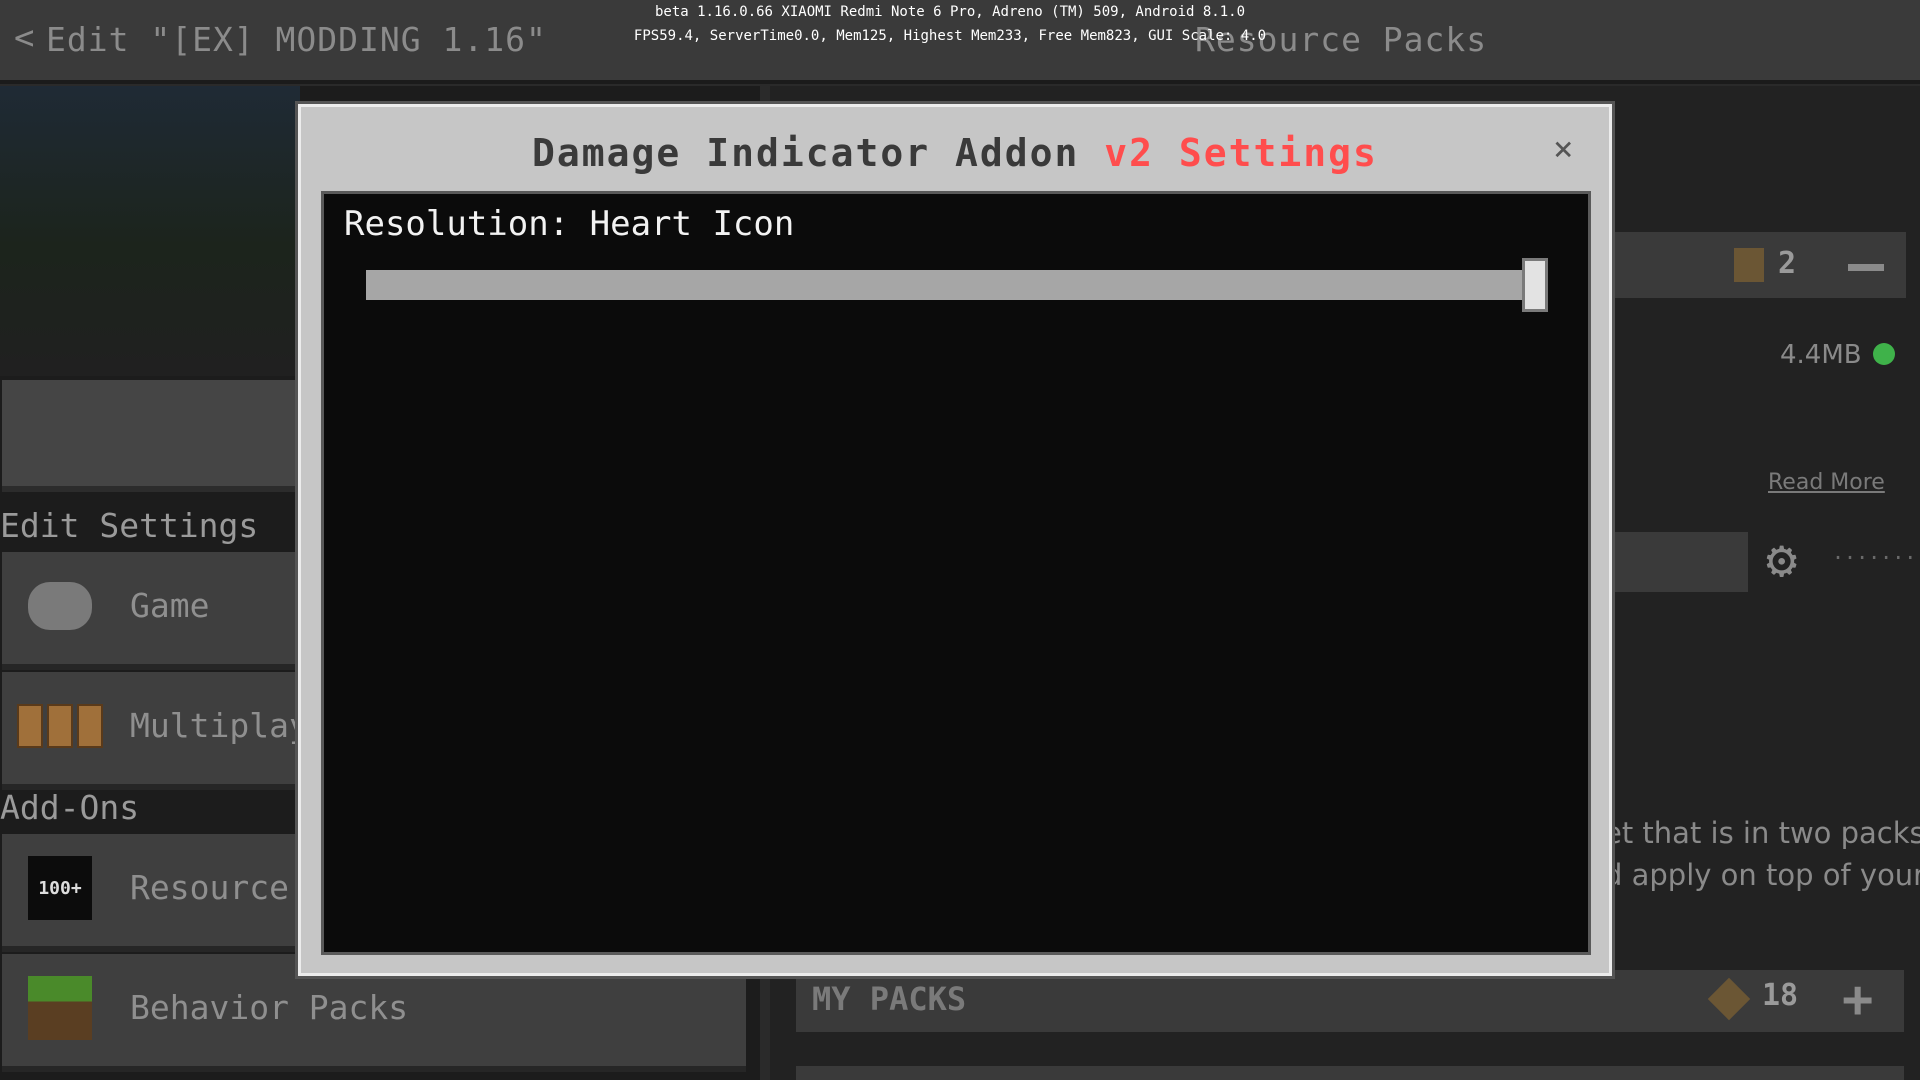  Describe the element at coordinates (296, 39) in the screenshot. I see `world-edit-title: Edit "[EX] MODDING 1.16"` at that location.